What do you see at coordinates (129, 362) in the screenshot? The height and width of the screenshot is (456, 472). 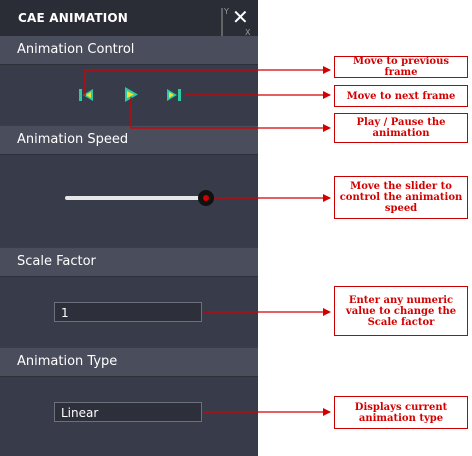 I see `section-header-animation-type: Animation Type` at bounding box center [129, 362].